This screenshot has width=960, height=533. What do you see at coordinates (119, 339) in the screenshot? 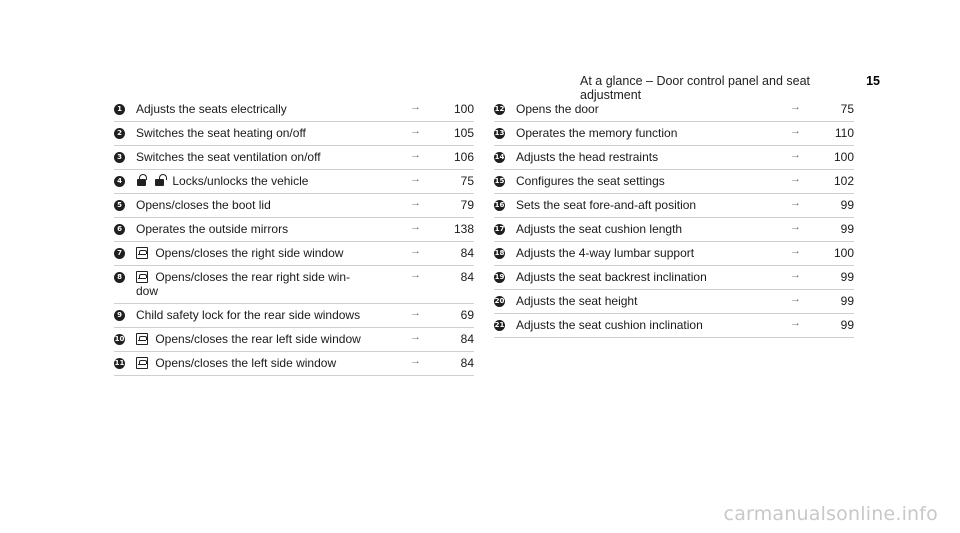
I see `callout-marker: 10` at bounding box center [119, 339].